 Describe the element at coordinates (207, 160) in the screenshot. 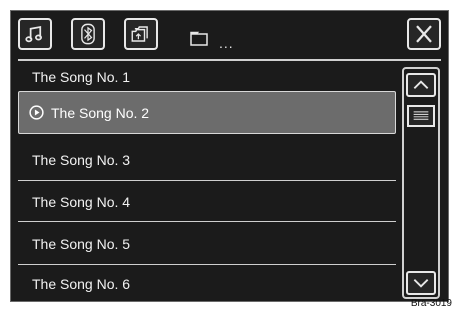

I see `list-item: The Song No. 3` at that location.